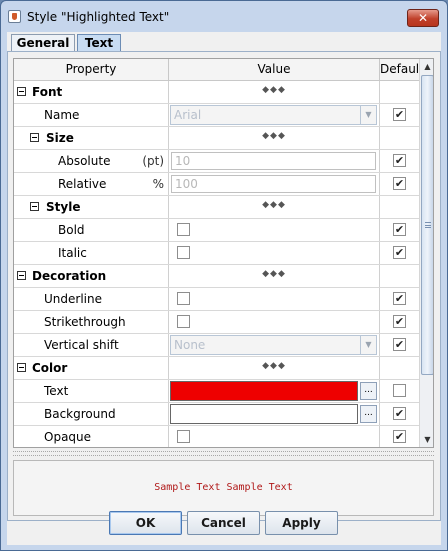  I want to click on table-row: Size ◆◆◆, so click(216, 138).